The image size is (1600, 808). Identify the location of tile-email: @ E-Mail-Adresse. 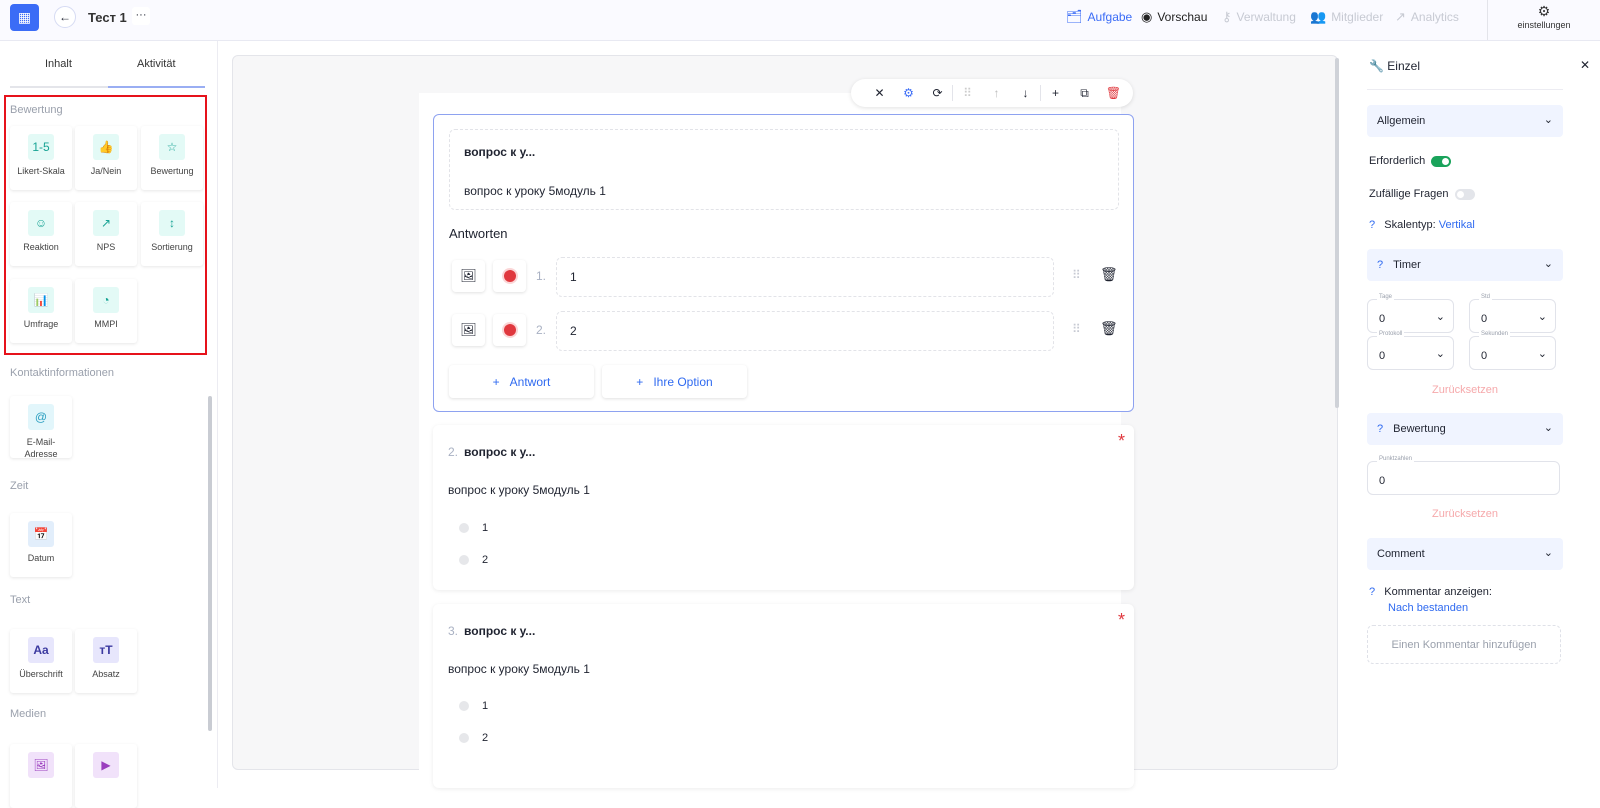
(41, 427).